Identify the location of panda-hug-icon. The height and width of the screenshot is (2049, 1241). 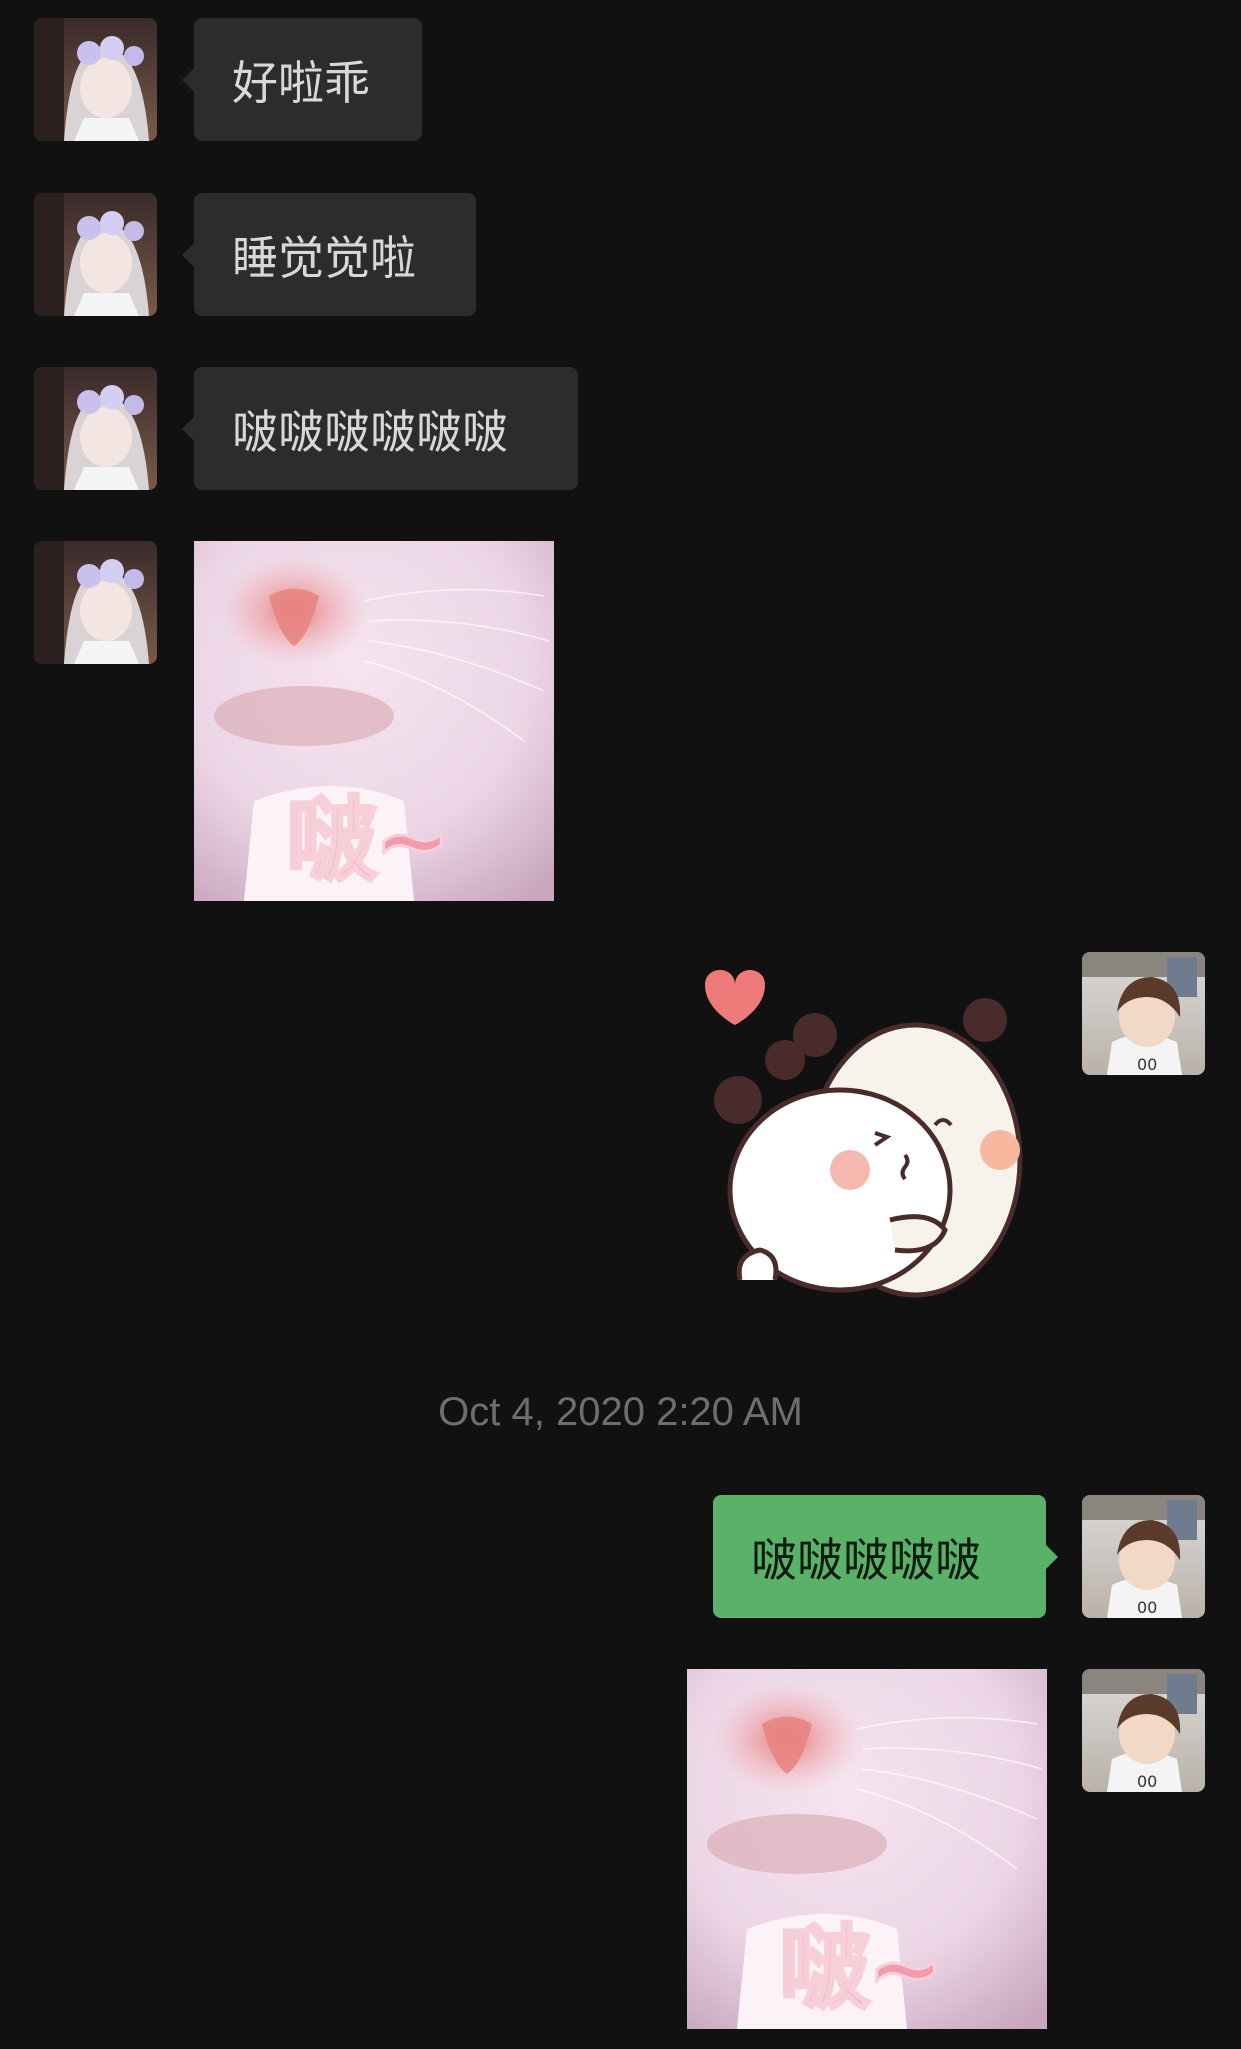
(864, 1134).